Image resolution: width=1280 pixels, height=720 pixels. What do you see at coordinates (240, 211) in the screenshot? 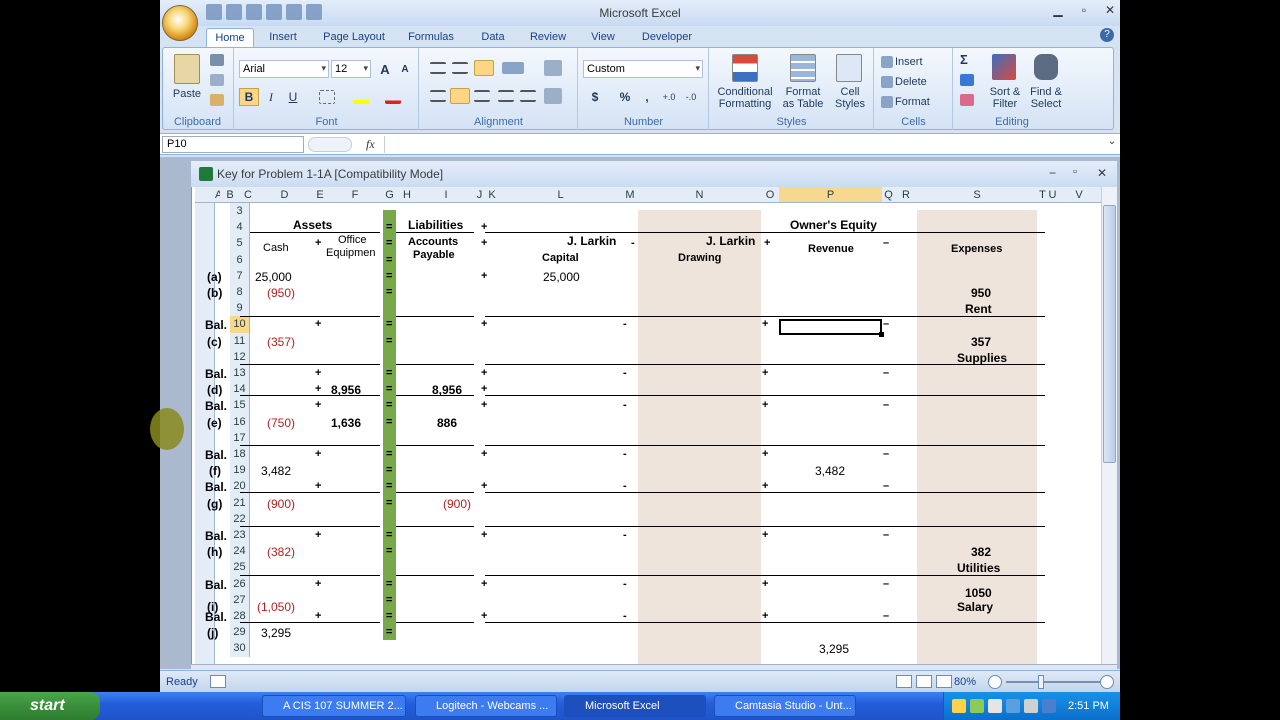
I see `row-header-3: 3` at bounding box center [240, 211].